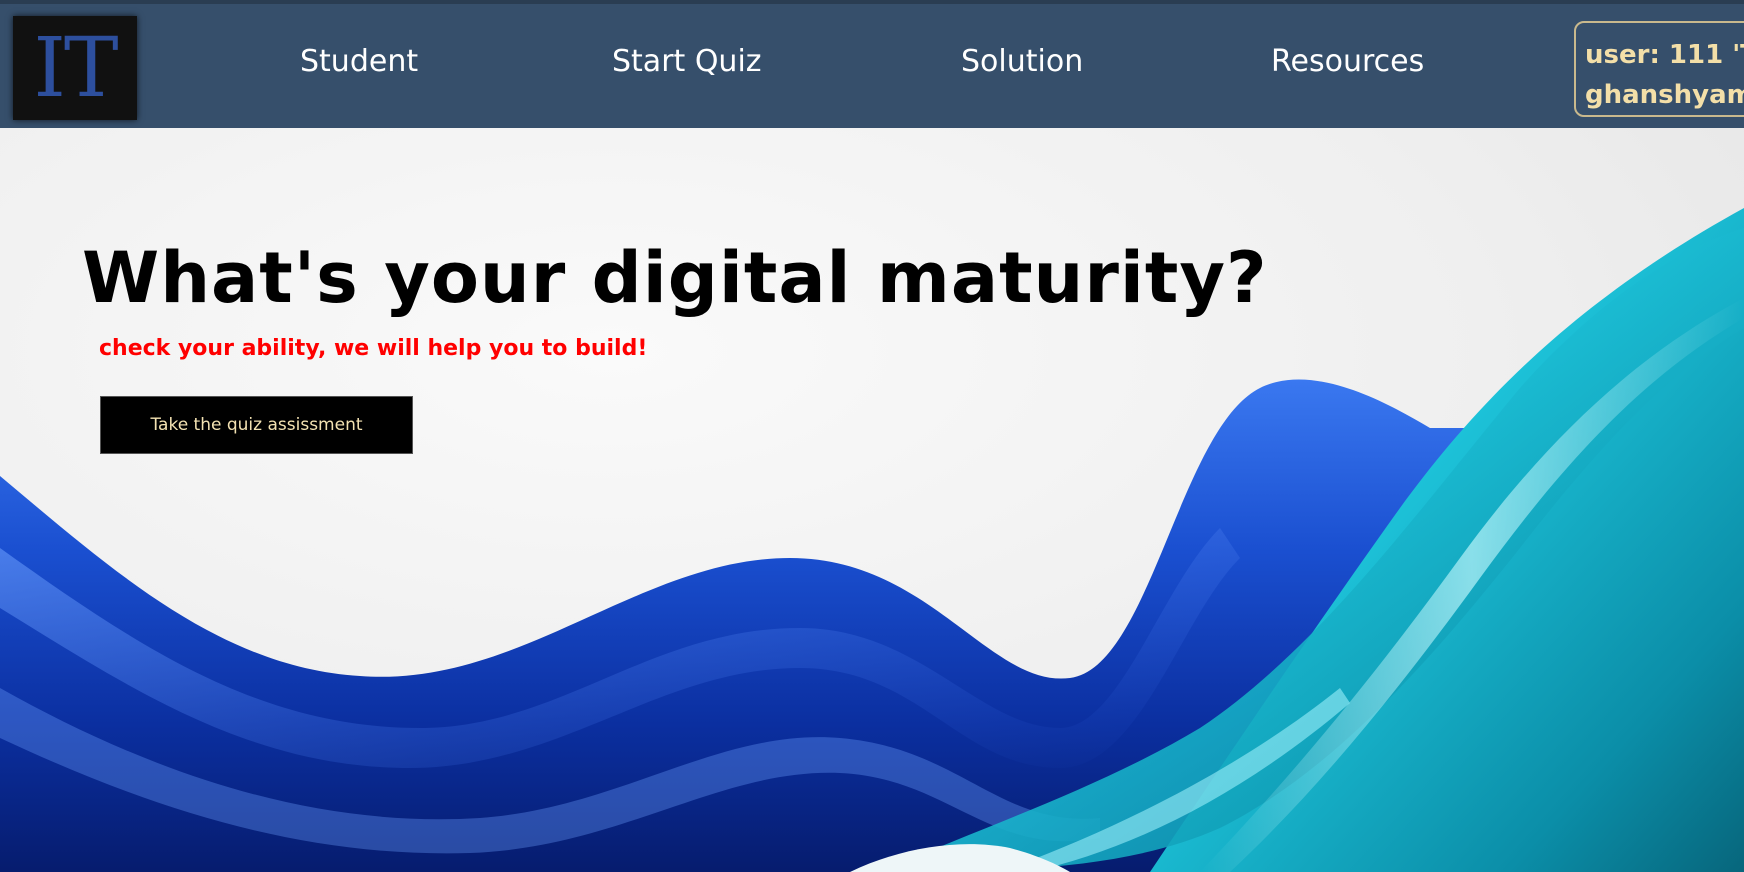 Image resolution: width=1744 pixels, height=872 pixels. I want to click on nav-link-student: Student, so click(359, 61).